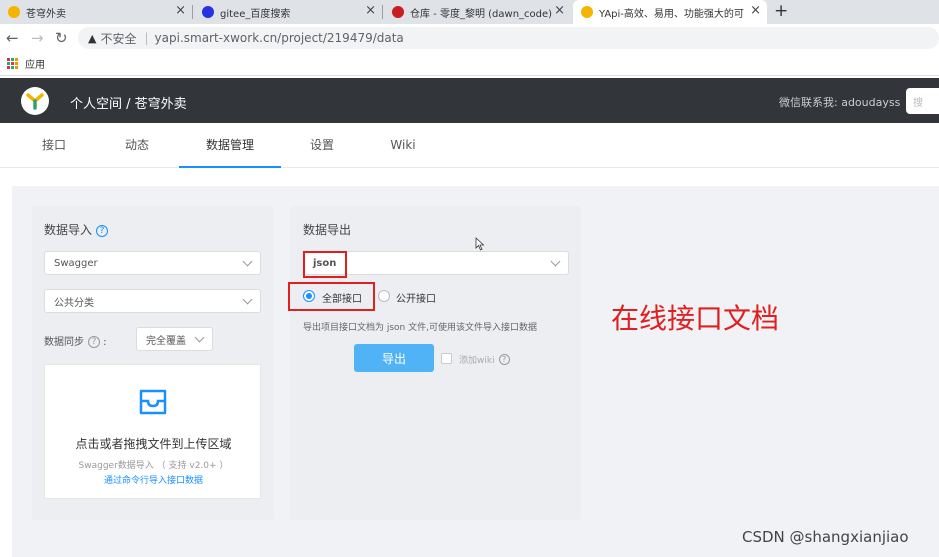 This screenshot has width=939, height=557. What do you see at coordinates (482, 14) in the screenshot?
I see `tab-title: 仓库 - 零度_黎明 (dawn_code) -` at bounding box center [482, 14].